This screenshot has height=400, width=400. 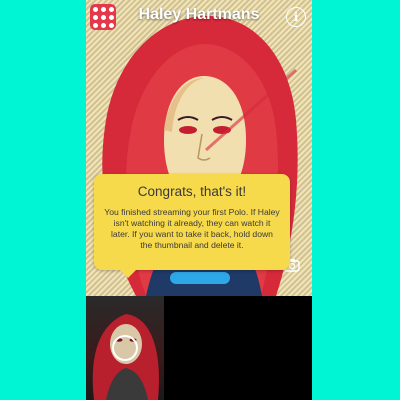 What do you see at coordinates (199, 348) in the screenshot?
I see `polo-thumbnail-strip` at bounding box center [199, 348].